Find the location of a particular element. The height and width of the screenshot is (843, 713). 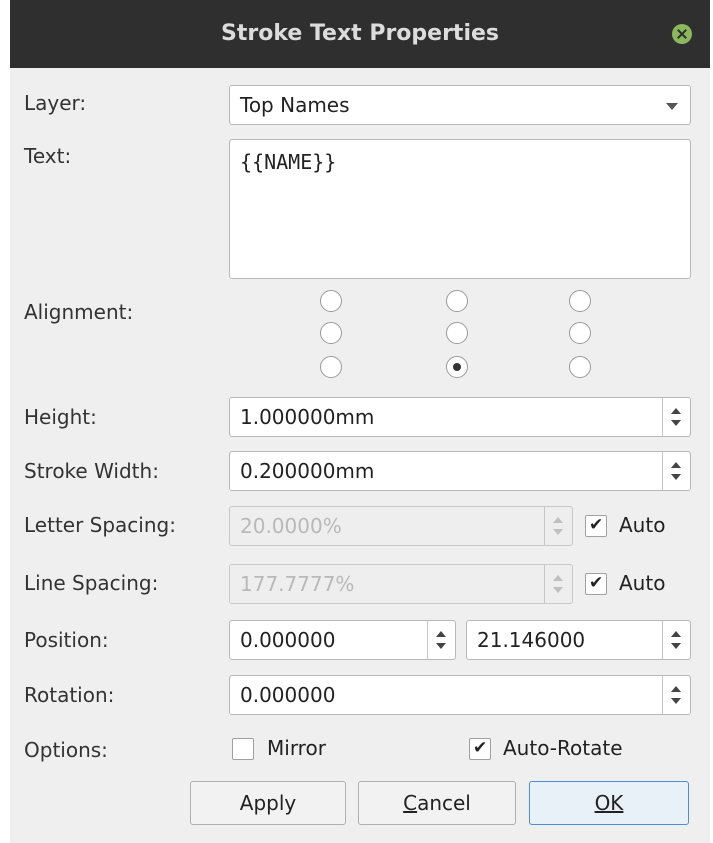

align-middle-right-radio is located at coordinates (580, 333).